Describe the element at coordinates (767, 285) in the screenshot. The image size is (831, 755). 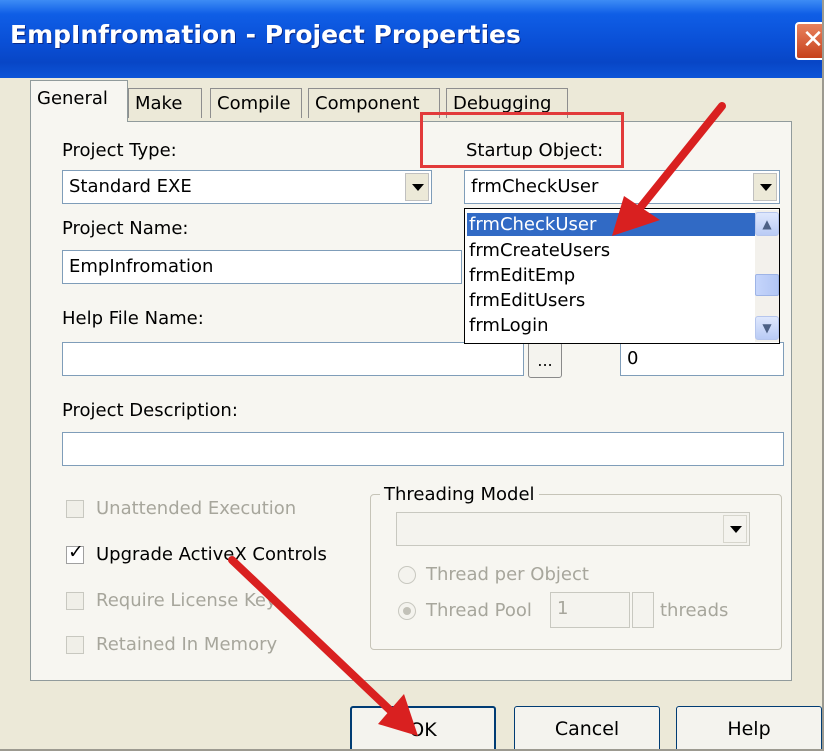
I see `scroll-thumb` at that location.